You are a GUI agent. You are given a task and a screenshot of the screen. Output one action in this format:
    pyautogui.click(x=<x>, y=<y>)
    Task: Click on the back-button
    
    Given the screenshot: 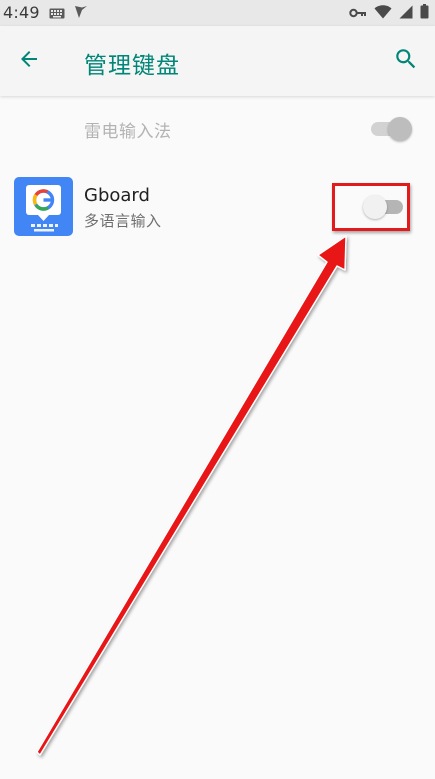 What is the action you would take?
    pyautogui.click(x=29, y=61)
    